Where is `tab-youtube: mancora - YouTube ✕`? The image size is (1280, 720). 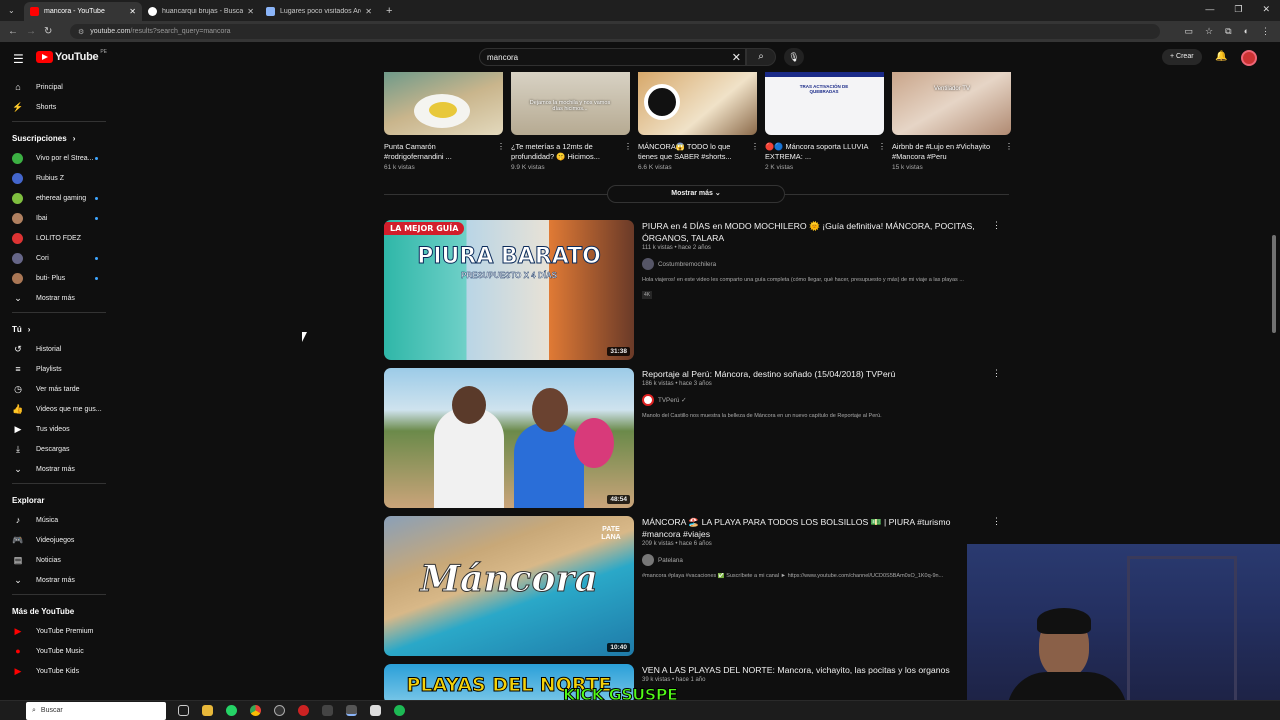
tab-youtube: mancora - YouTube ✕ is located at coordinates (83, 11).